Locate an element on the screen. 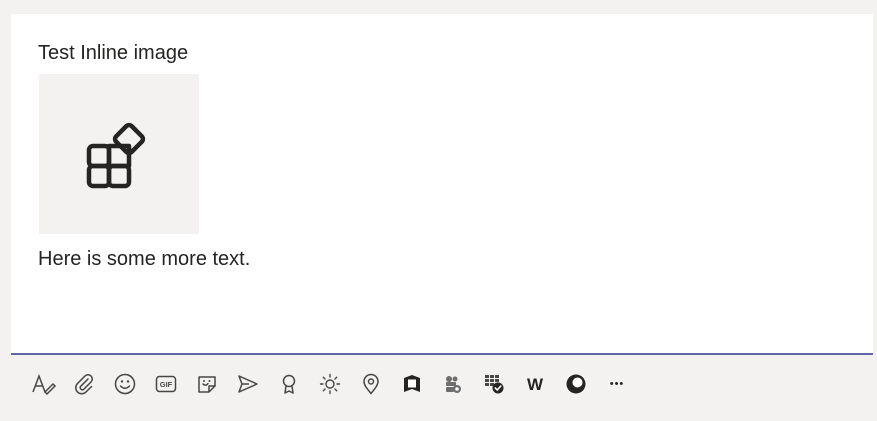  location-button is located at coordinates (371, 384).